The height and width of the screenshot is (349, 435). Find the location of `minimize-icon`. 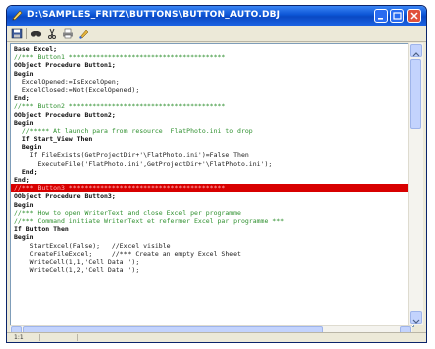

minimize-icon is located at coordinates (380, 19).